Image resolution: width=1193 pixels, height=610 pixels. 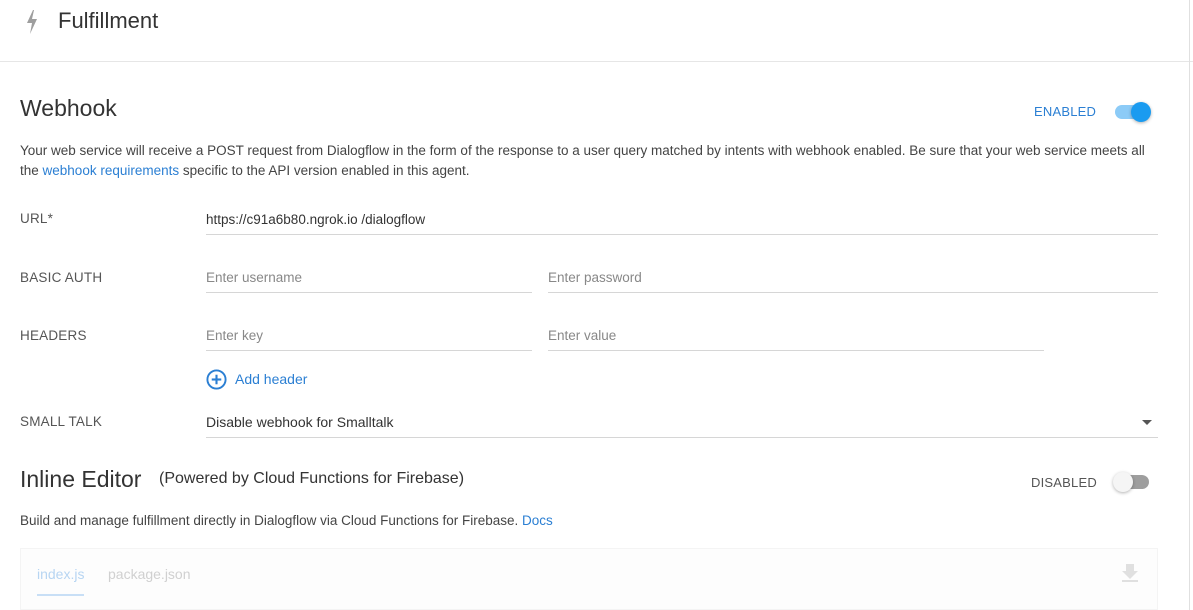 I want to click on inline-editor-toggle, so click(x=1133, y=482).